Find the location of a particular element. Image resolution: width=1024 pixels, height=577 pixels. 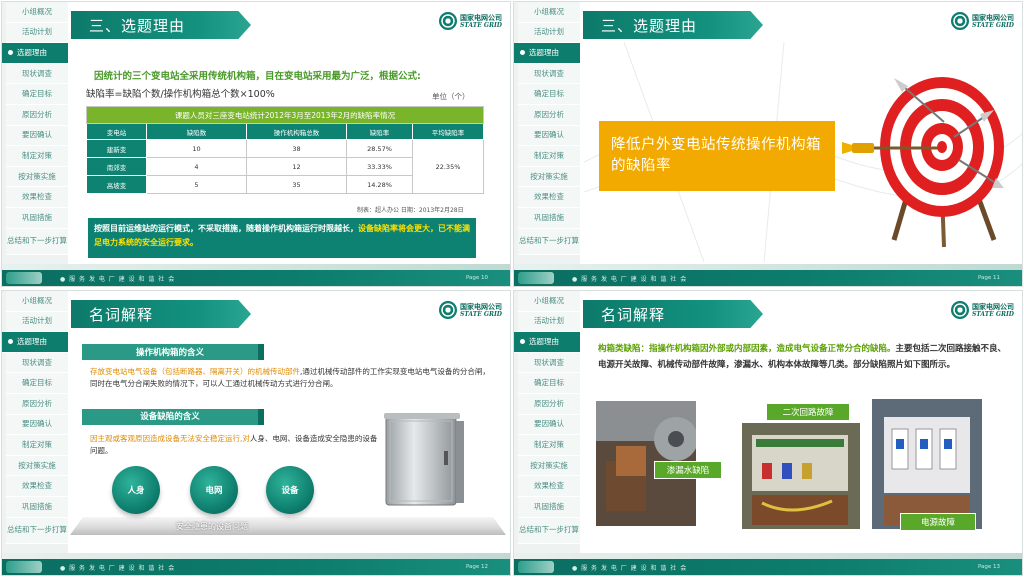

slide-title: 三、选题理由 is located at coordinates (673, 25).